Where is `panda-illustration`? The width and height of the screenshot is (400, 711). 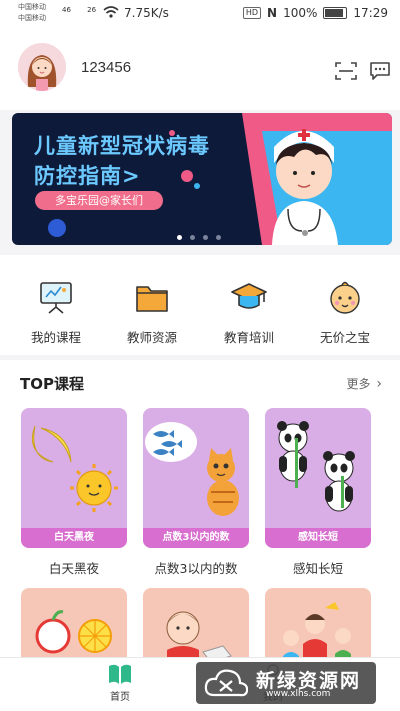 panda-illustration is located at coordinates (316, 466).